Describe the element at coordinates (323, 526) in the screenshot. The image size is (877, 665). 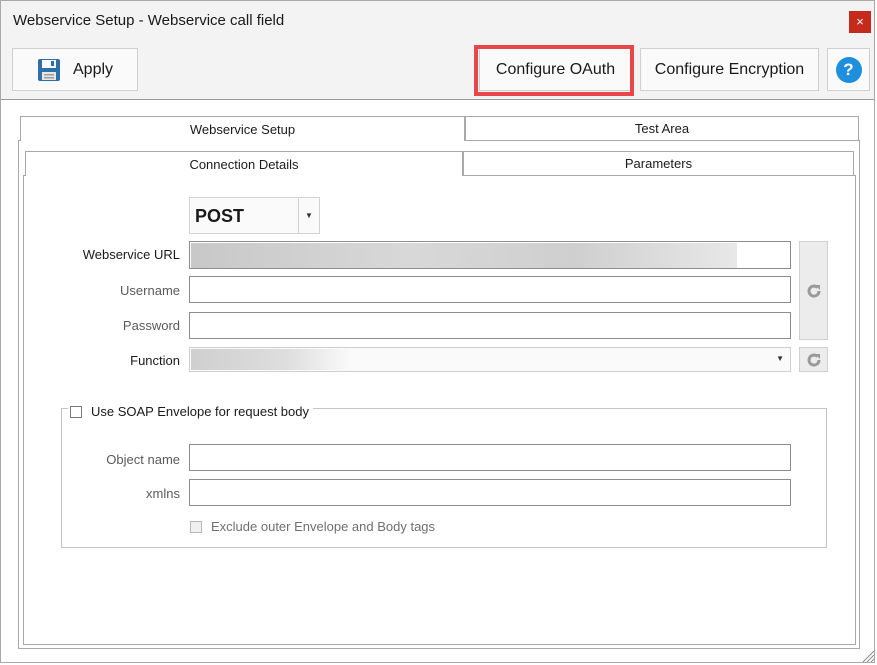
I see `exclude-envelope-label: Exclude outer Envelope and Body tags` at that location.